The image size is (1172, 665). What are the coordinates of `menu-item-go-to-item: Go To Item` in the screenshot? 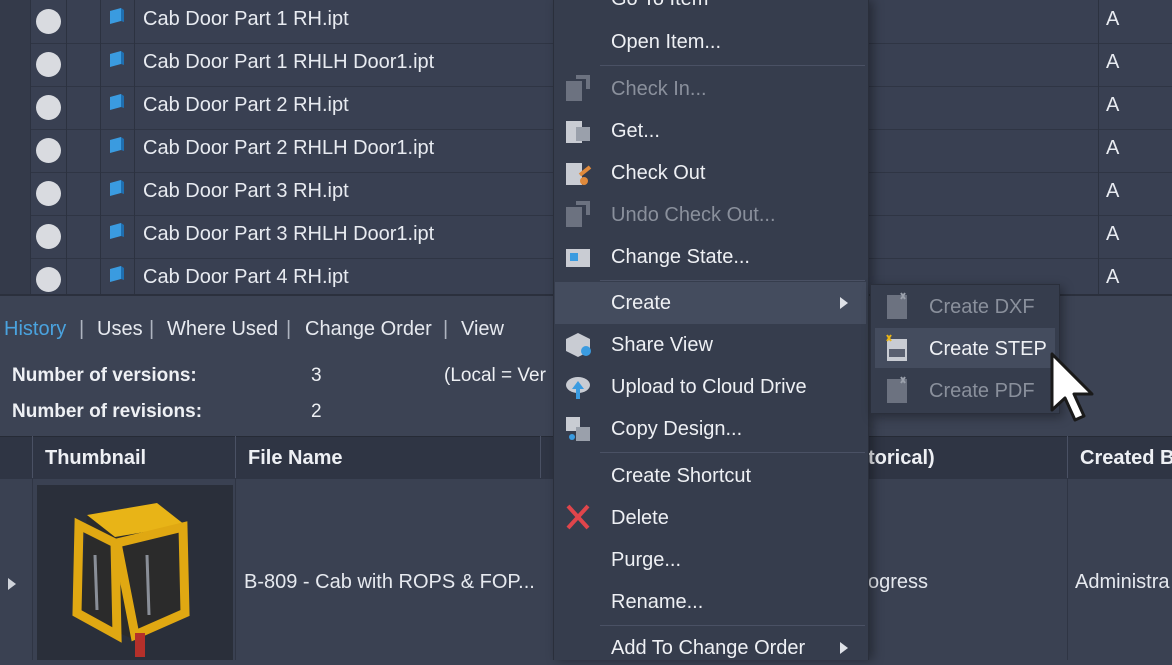 It's located at (659, 5).